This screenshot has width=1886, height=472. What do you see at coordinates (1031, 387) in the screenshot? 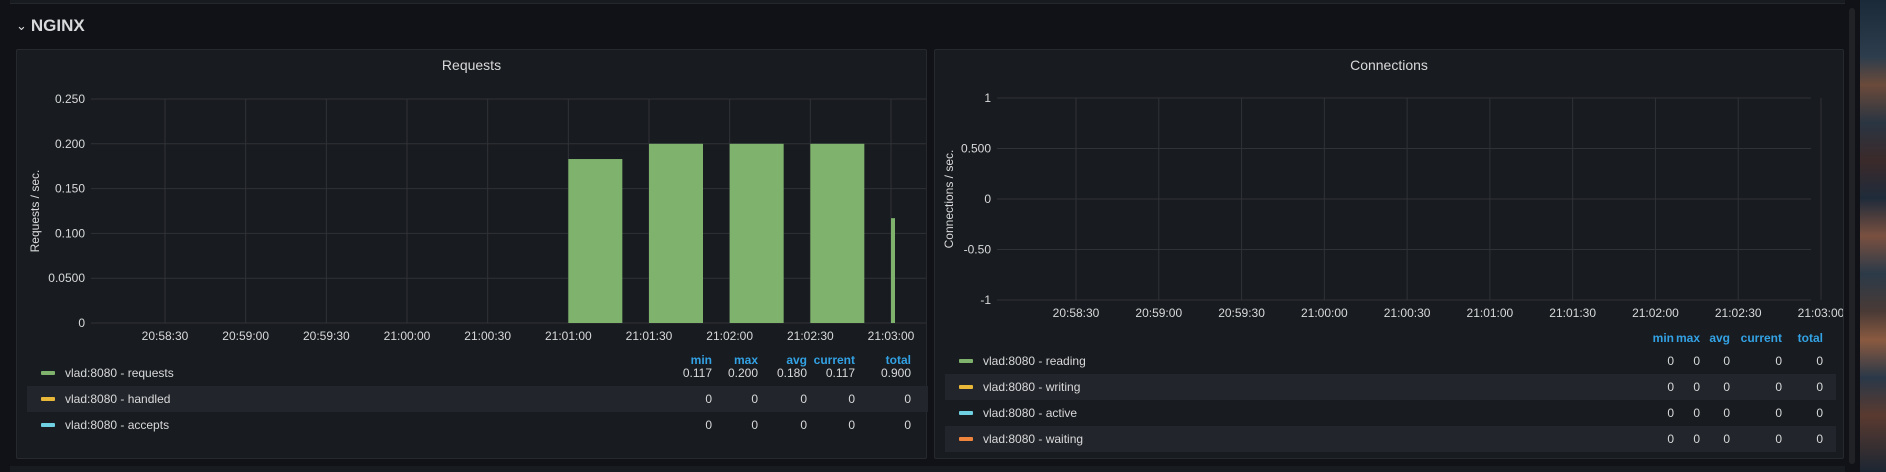
I see `legend-series-label: vlad:8080 - writing` at bounding box center [1031, 387].